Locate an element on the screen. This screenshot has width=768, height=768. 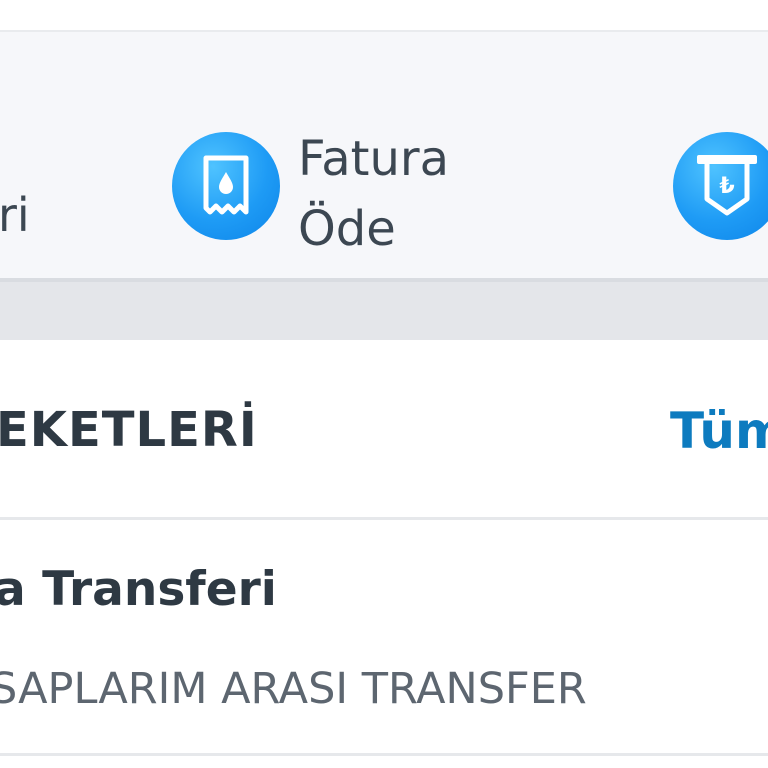
transfer-icon-button: ₺ is located at coordinates (720, 186).